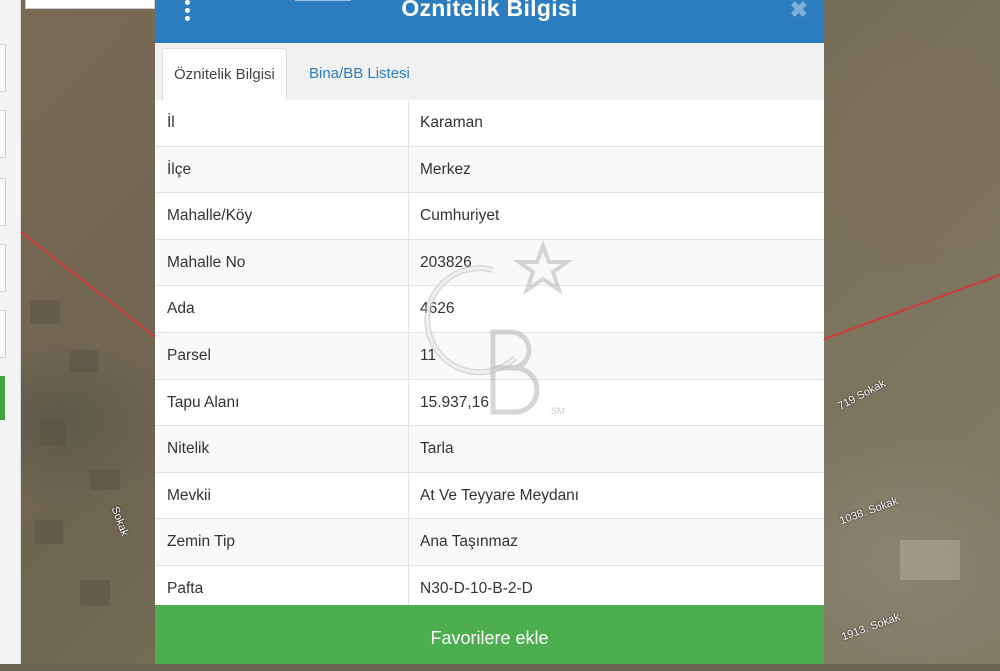 This screenshot has height=671, width=1000. What do you see at coordinates (428, 355) in the screenshot?
I see `row-value: 11` at bounding box center [428, 355].